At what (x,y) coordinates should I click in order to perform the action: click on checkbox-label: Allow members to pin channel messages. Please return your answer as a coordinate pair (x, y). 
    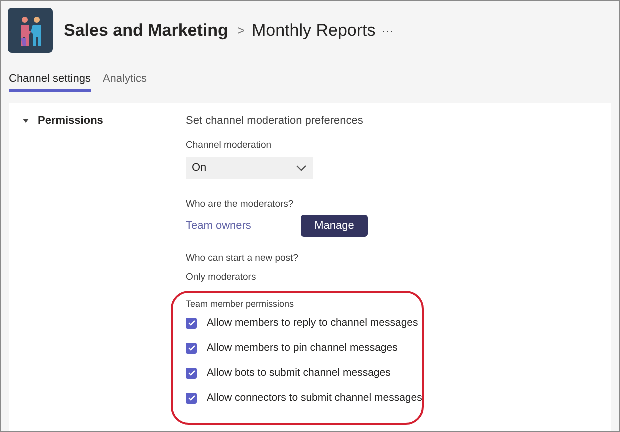
    Looking at the image, I should click on (302, 348).